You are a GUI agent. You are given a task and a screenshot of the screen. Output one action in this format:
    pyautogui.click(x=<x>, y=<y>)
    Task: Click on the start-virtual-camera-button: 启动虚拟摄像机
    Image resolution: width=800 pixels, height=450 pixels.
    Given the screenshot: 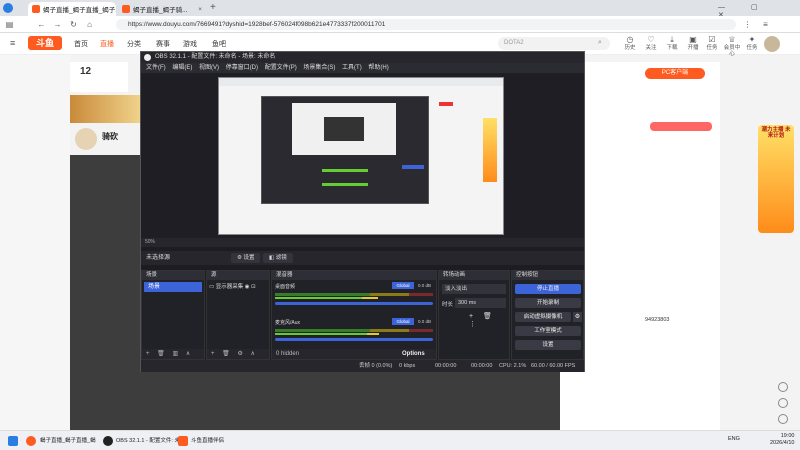 What is the action you would take?
    pyautogui.click(x=543, y=317)
    